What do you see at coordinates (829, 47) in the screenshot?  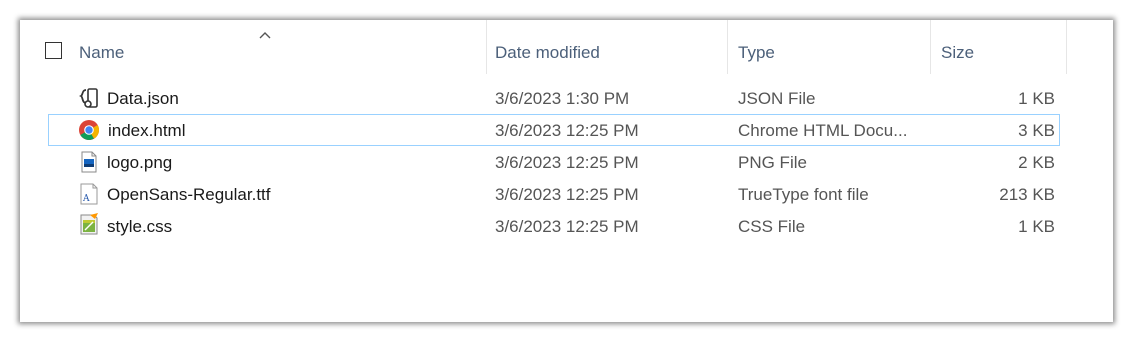 I see `column-header-type: Type` at bounding box center [829, 47].